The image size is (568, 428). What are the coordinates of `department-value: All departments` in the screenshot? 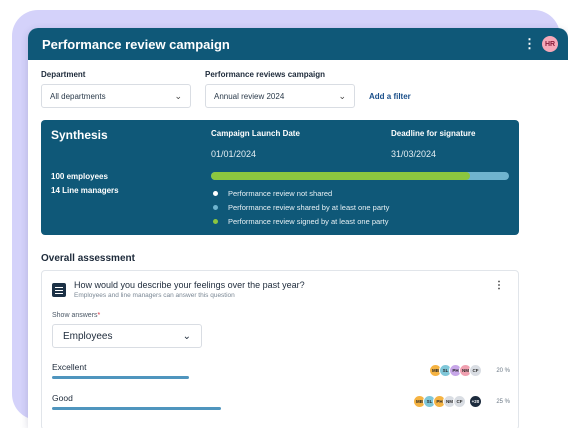 It's located at (78, 96).